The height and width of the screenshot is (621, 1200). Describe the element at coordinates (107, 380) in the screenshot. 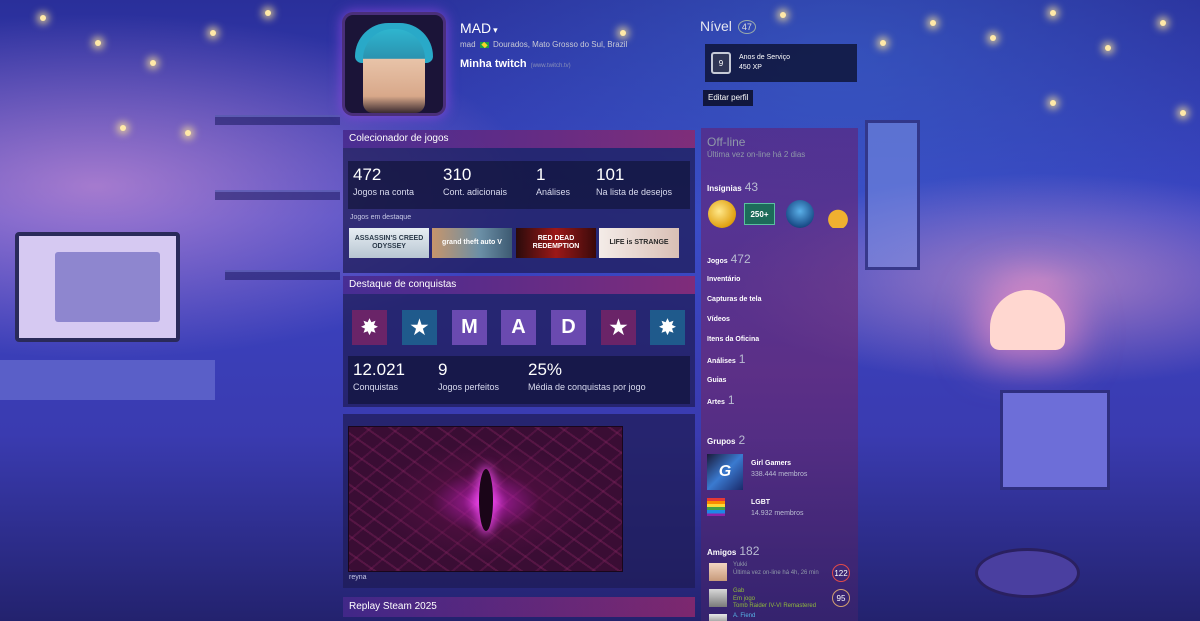

I see `background-desk` at that location.